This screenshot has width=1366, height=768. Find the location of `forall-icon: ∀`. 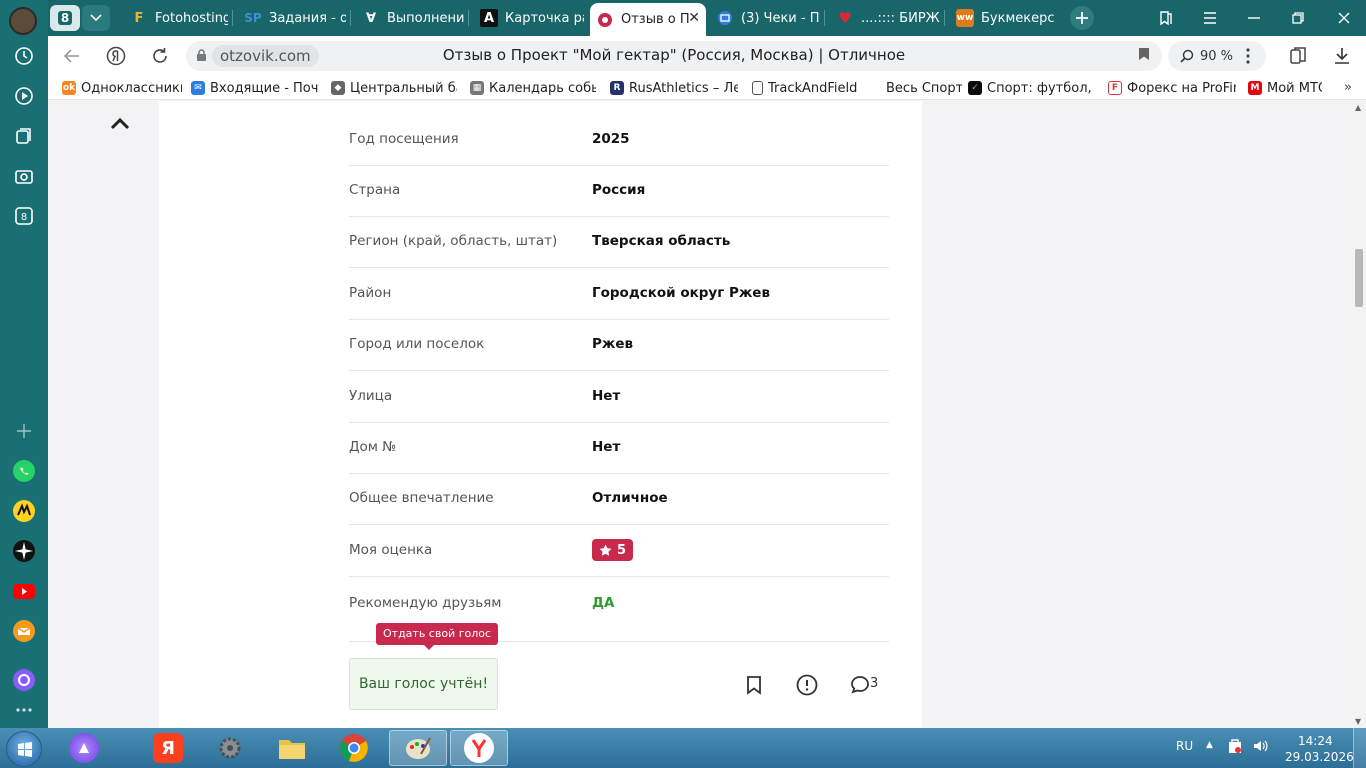

forall-icon: ∀ is located at coordinates (371, 18).